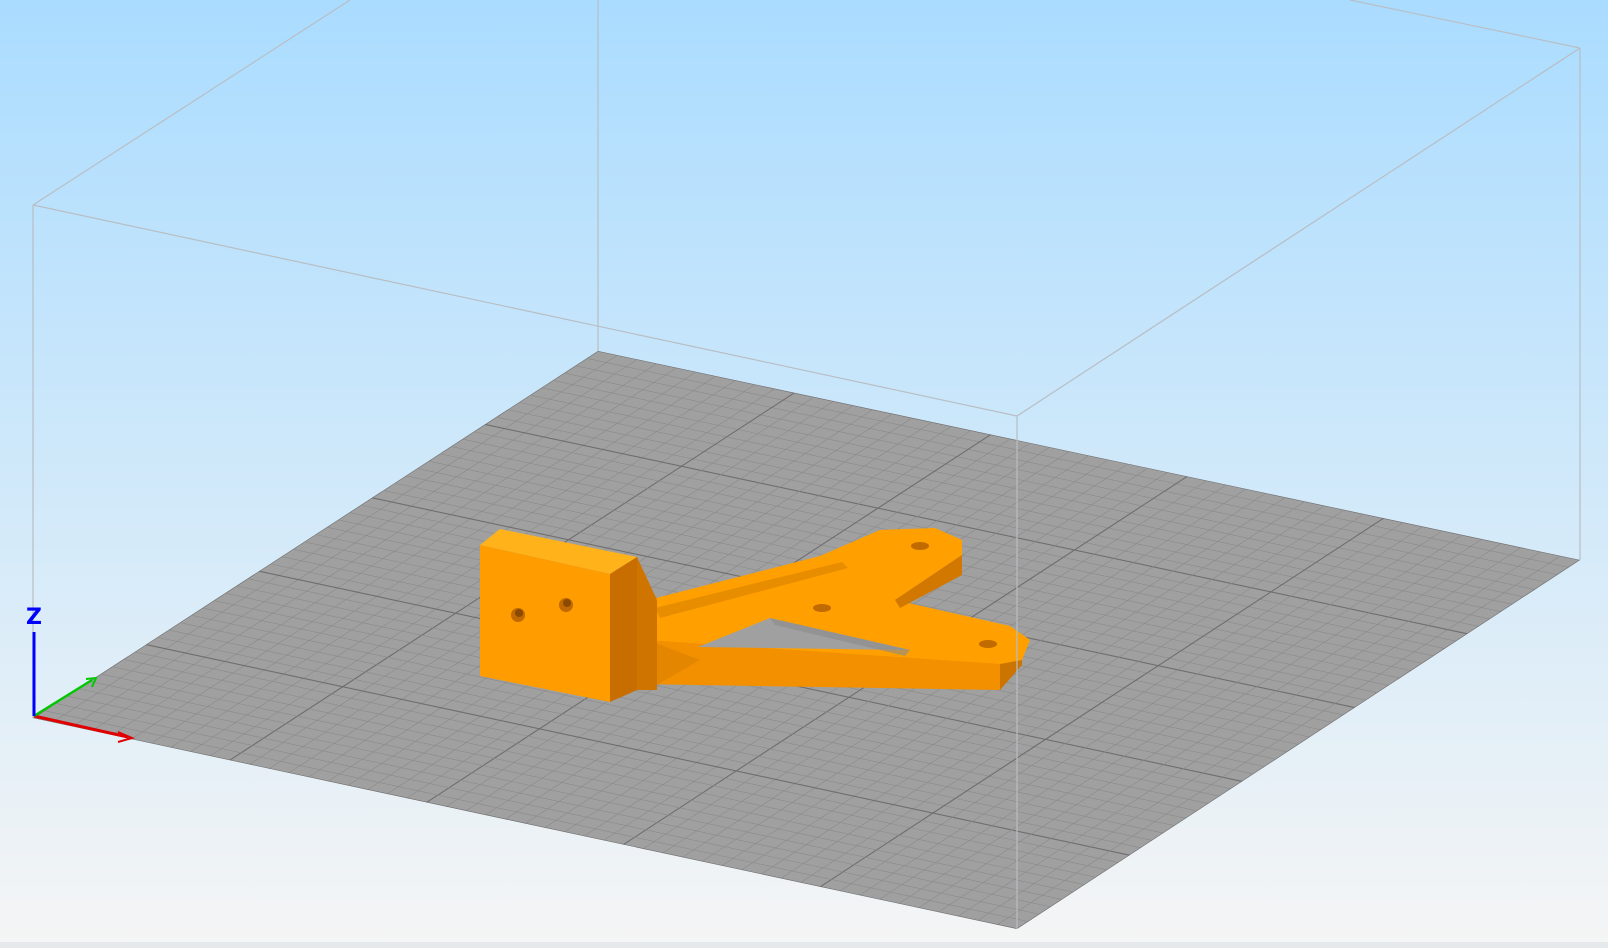 Image resolution: width=1608 pixels, height=948 pixels. What do you see at coordinates (34, 617) in the screenshot?
I see `z-axis-label: Z` at bounding box center [34, 617].